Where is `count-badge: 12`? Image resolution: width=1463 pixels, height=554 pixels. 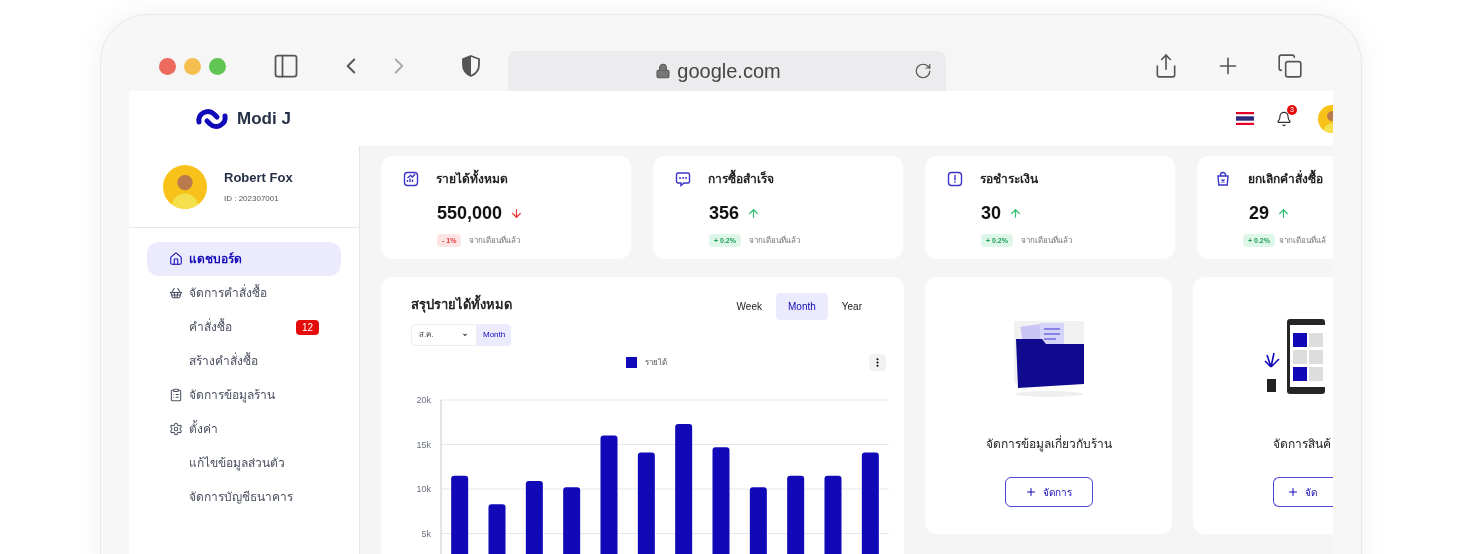 count-badge: 12 is located at coordinates (307, 327).